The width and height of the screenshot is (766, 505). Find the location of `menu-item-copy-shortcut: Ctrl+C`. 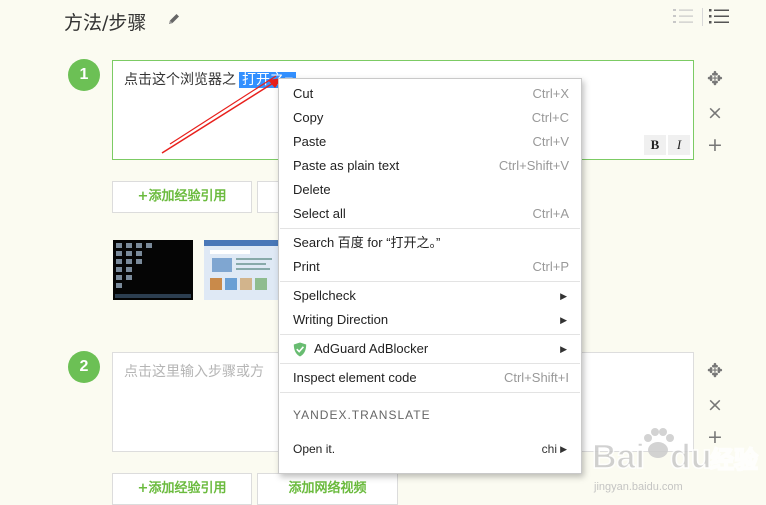

menu-item-copy-shortcut: Ctrl+C is located at coordinates (550, 117).